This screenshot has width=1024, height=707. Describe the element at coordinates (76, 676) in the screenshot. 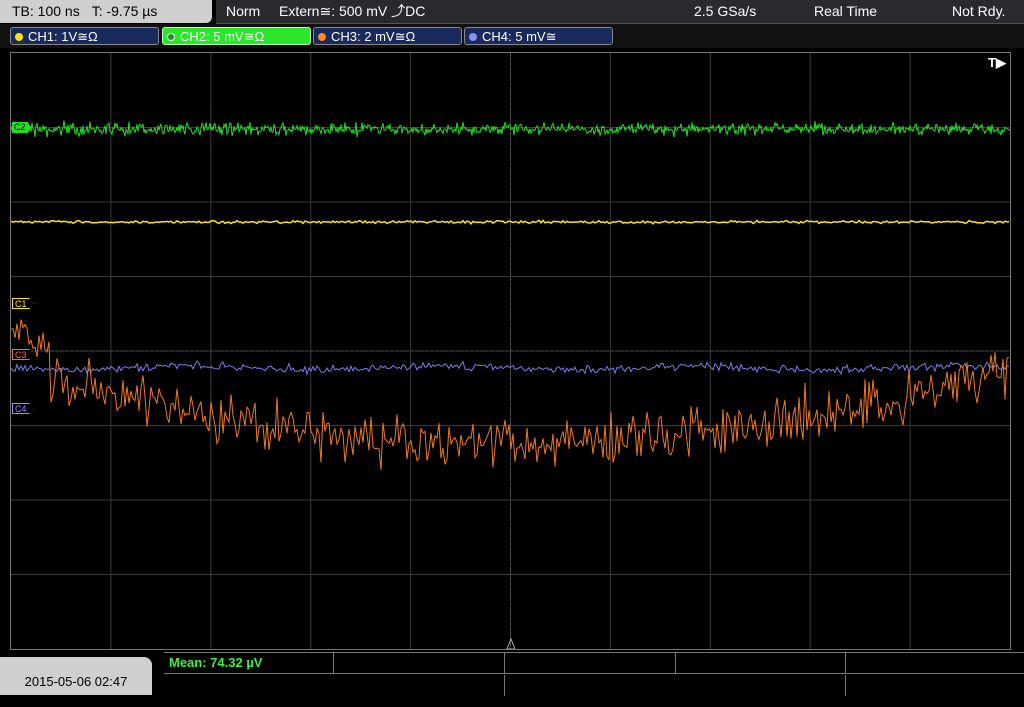

I see `date-time: 2015-05-06 02:47` at that location.